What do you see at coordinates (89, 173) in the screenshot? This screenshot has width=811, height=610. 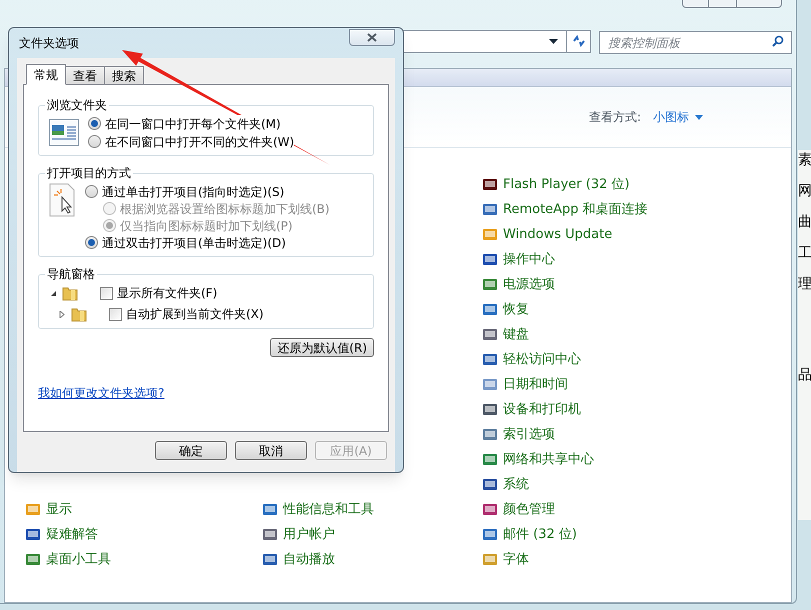 I see `group-title: 打开项目的方式` at bounding box center [89, 173].